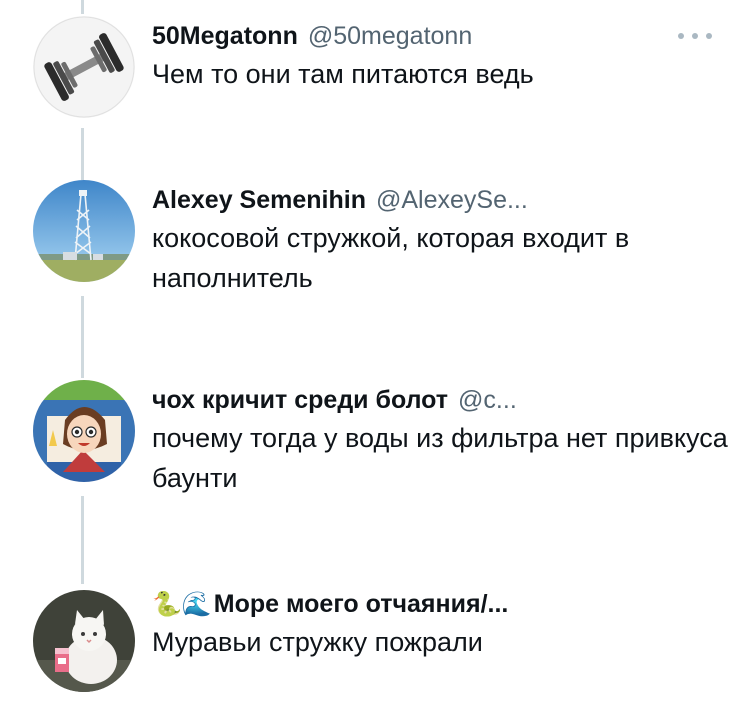  Describe the element at coordinates (343, 74) in the screenshot. I see `tweet-text: Чем то они там питаются ведь` at that location.